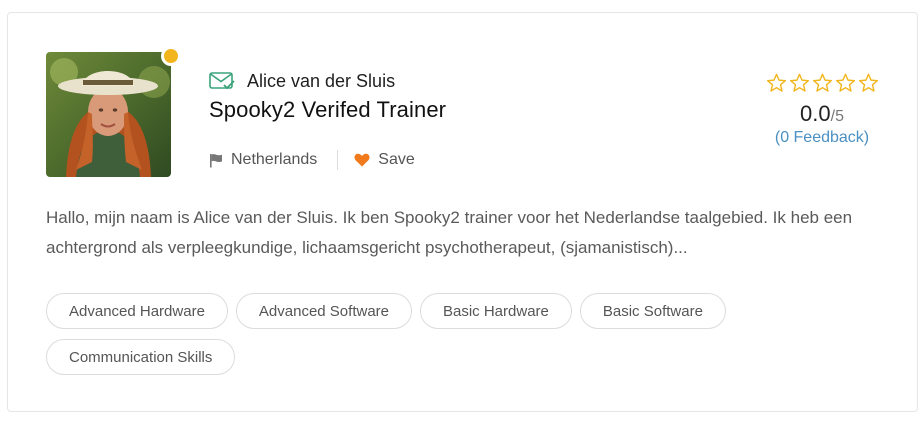 This screenshot has height=422, width=923. I want to click on meta-row: Netherlands Save, so click(312, 160).